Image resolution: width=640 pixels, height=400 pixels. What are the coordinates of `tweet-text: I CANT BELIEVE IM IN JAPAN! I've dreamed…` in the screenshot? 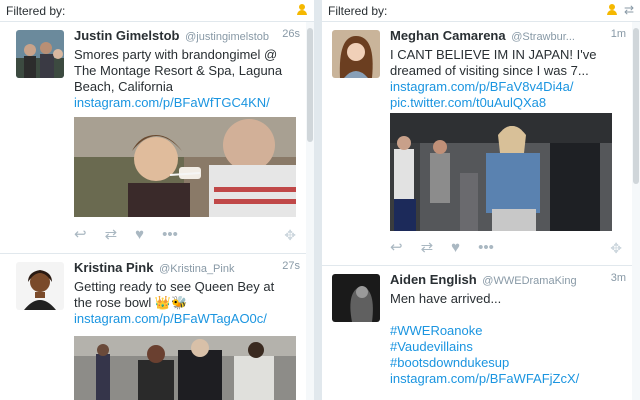 It's located at (493, 62).